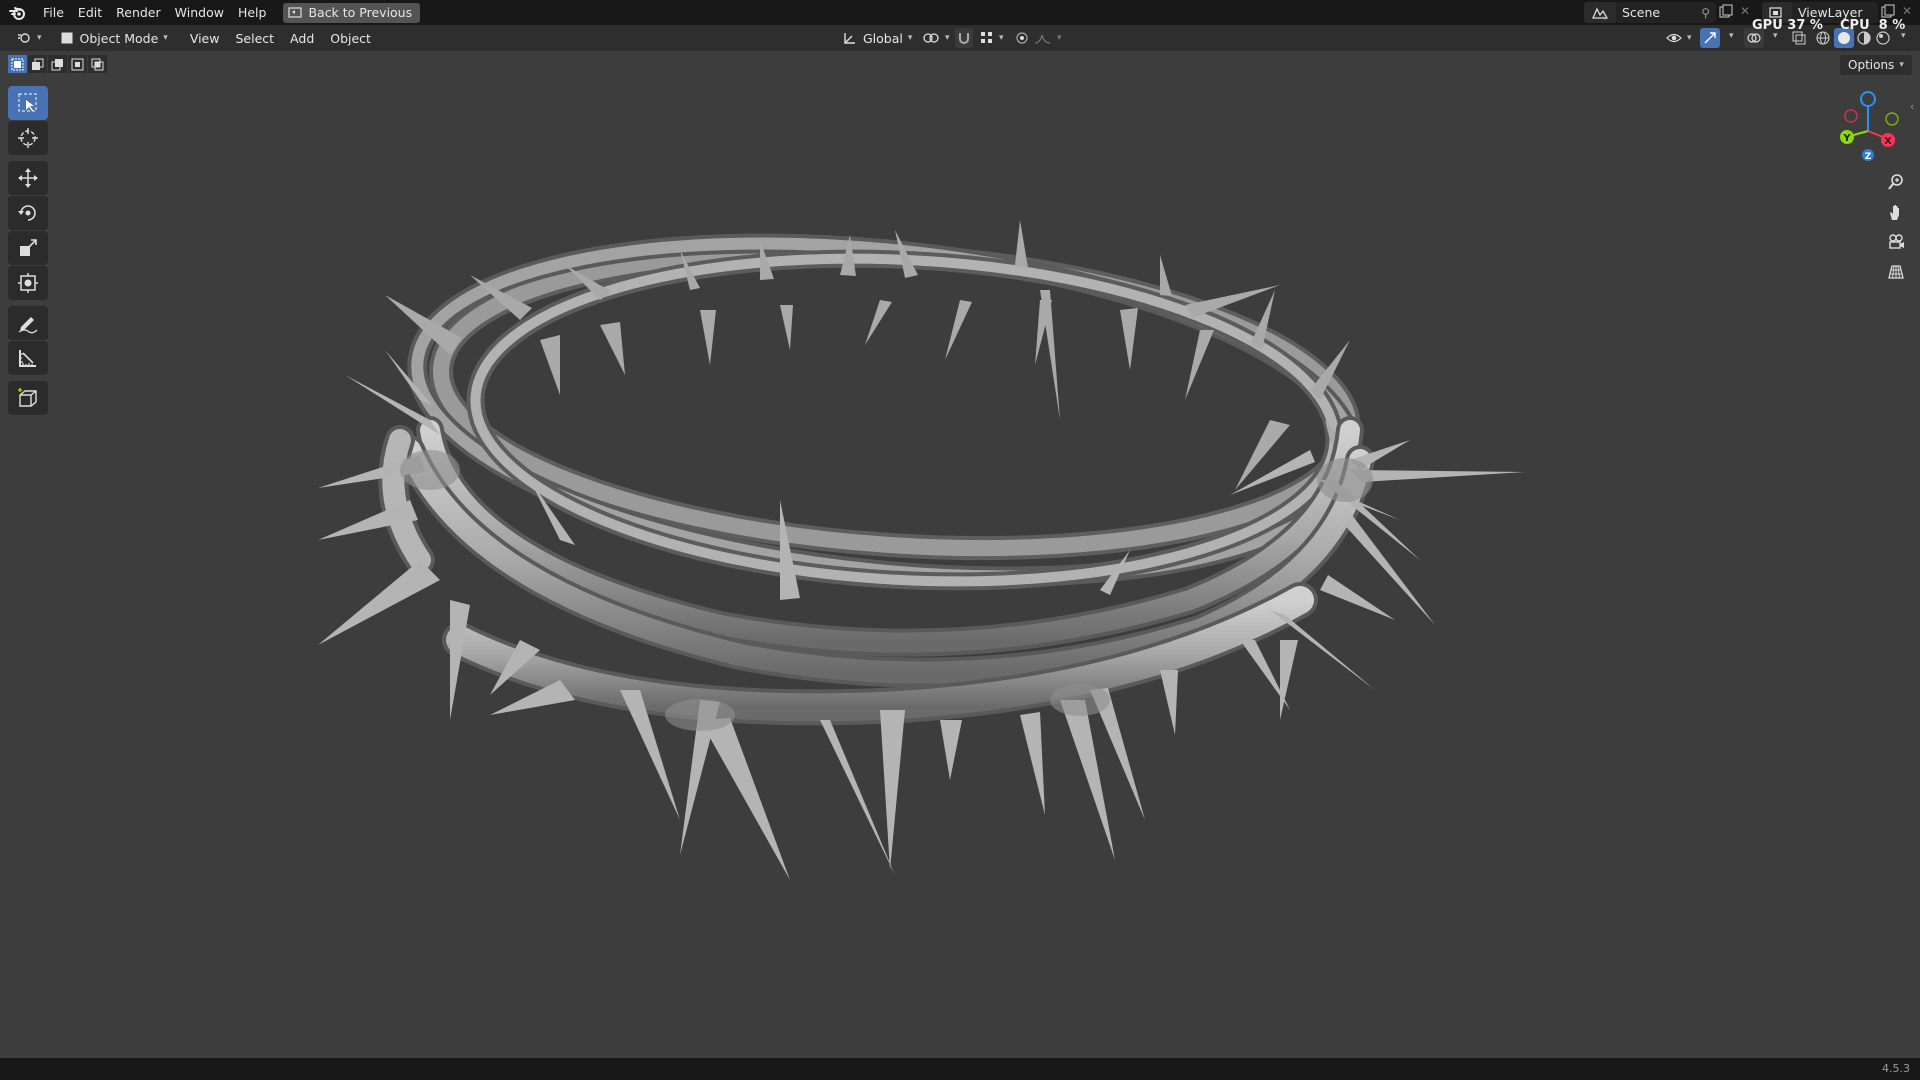  Describe the element at coordinates (90, 12) in the screenshot. I see `menu-edit: Edit` at that location.